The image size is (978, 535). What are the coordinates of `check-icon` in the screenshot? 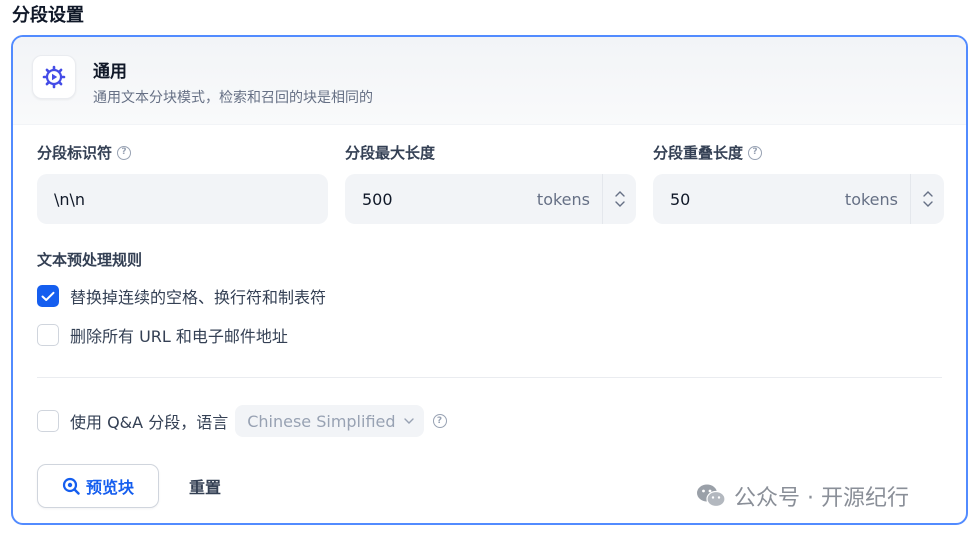 It's located at (48, 296).